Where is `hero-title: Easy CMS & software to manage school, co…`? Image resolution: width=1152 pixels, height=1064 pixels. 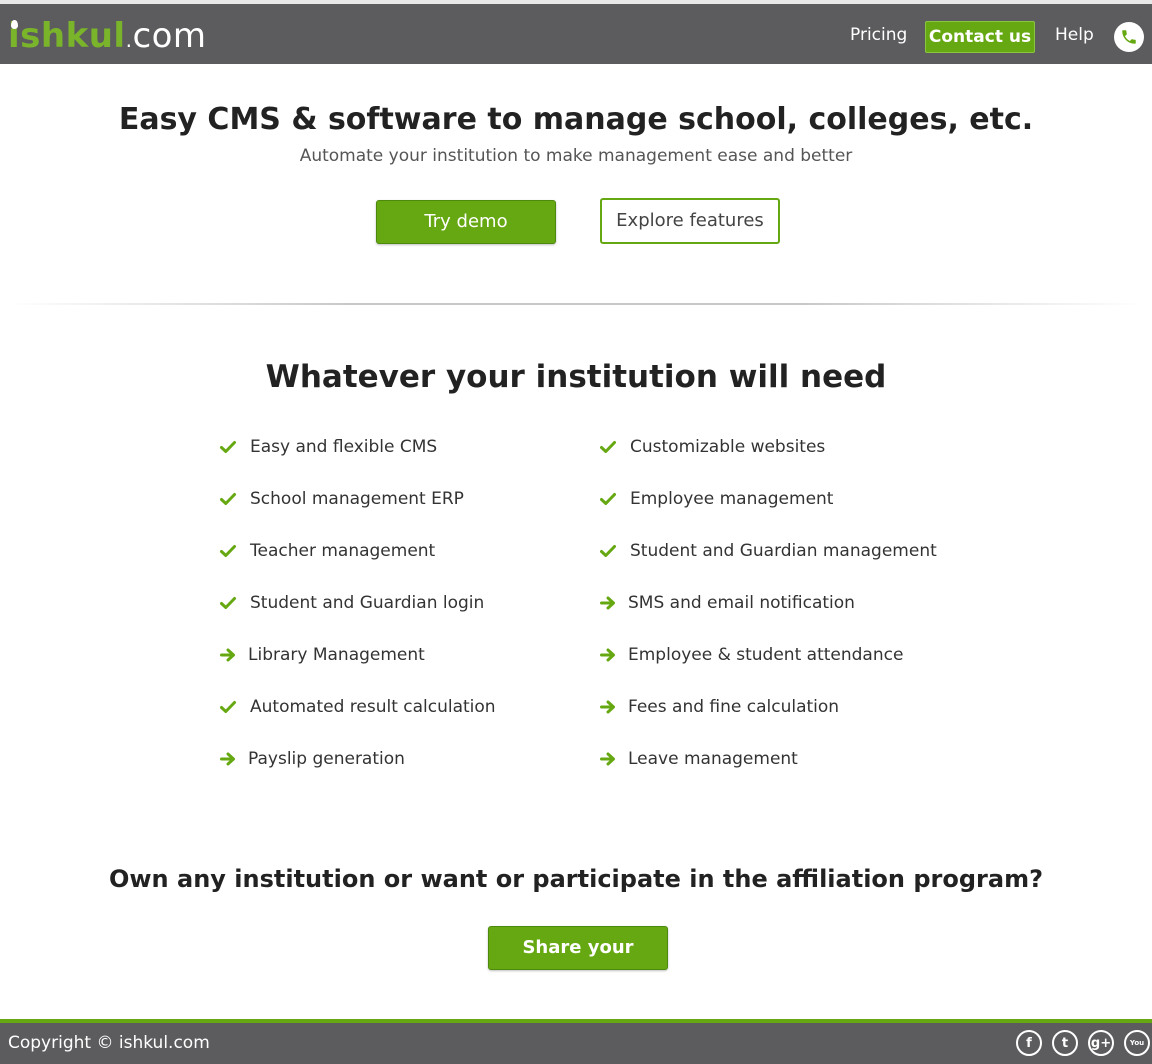 hero-title: Easy CMS & software to manage school, co… is located at coordinates (576, 119).